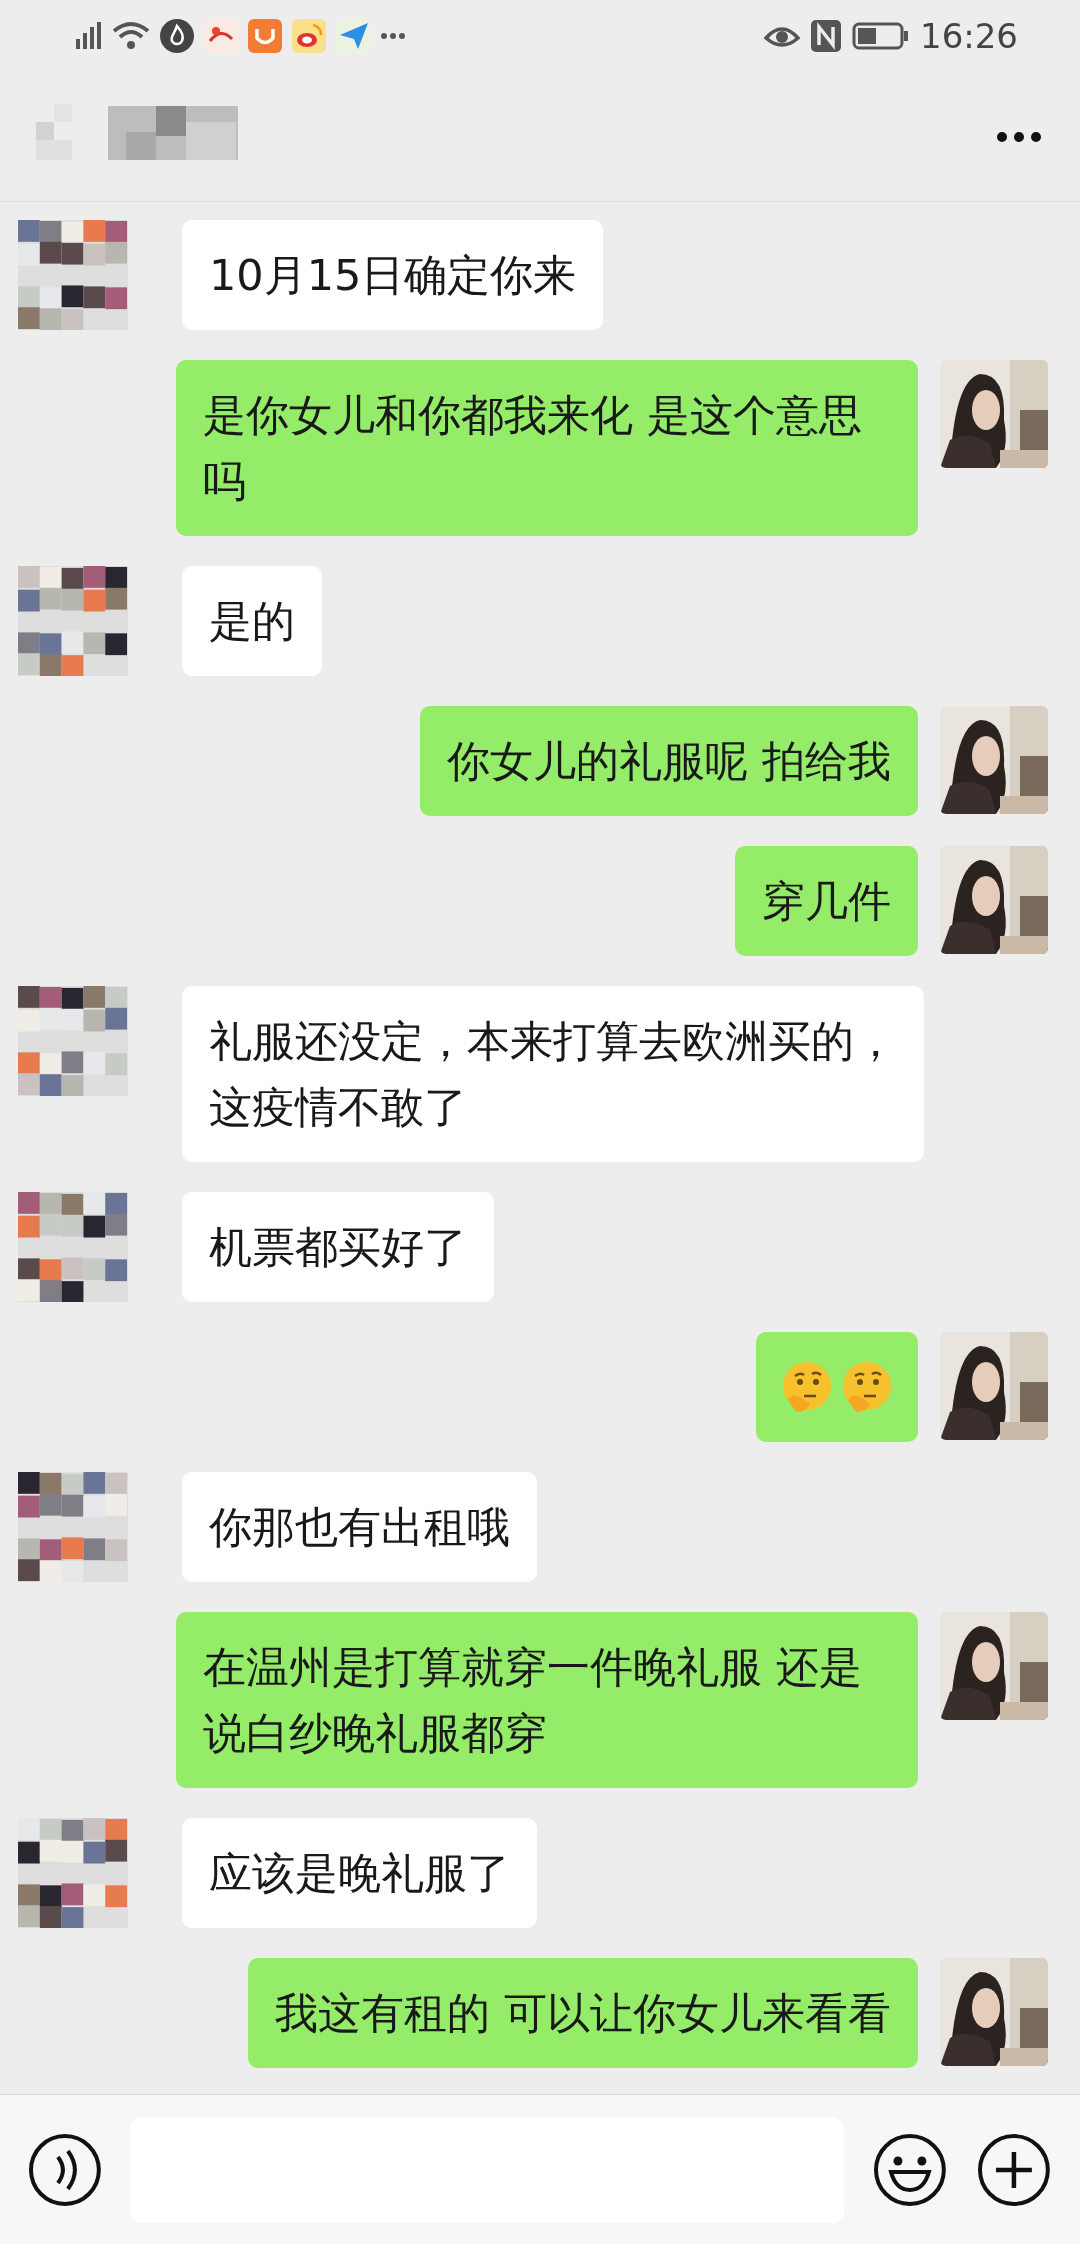 This screenshot has height=2244, width=1080. What do you see at coordinates (547, 1700) in the screenshot?
I see `message-bubble: 在温州是打算就穿一件晚礼服 还是说白纱晚礼服都穿` at bounding box center [547, 1700].